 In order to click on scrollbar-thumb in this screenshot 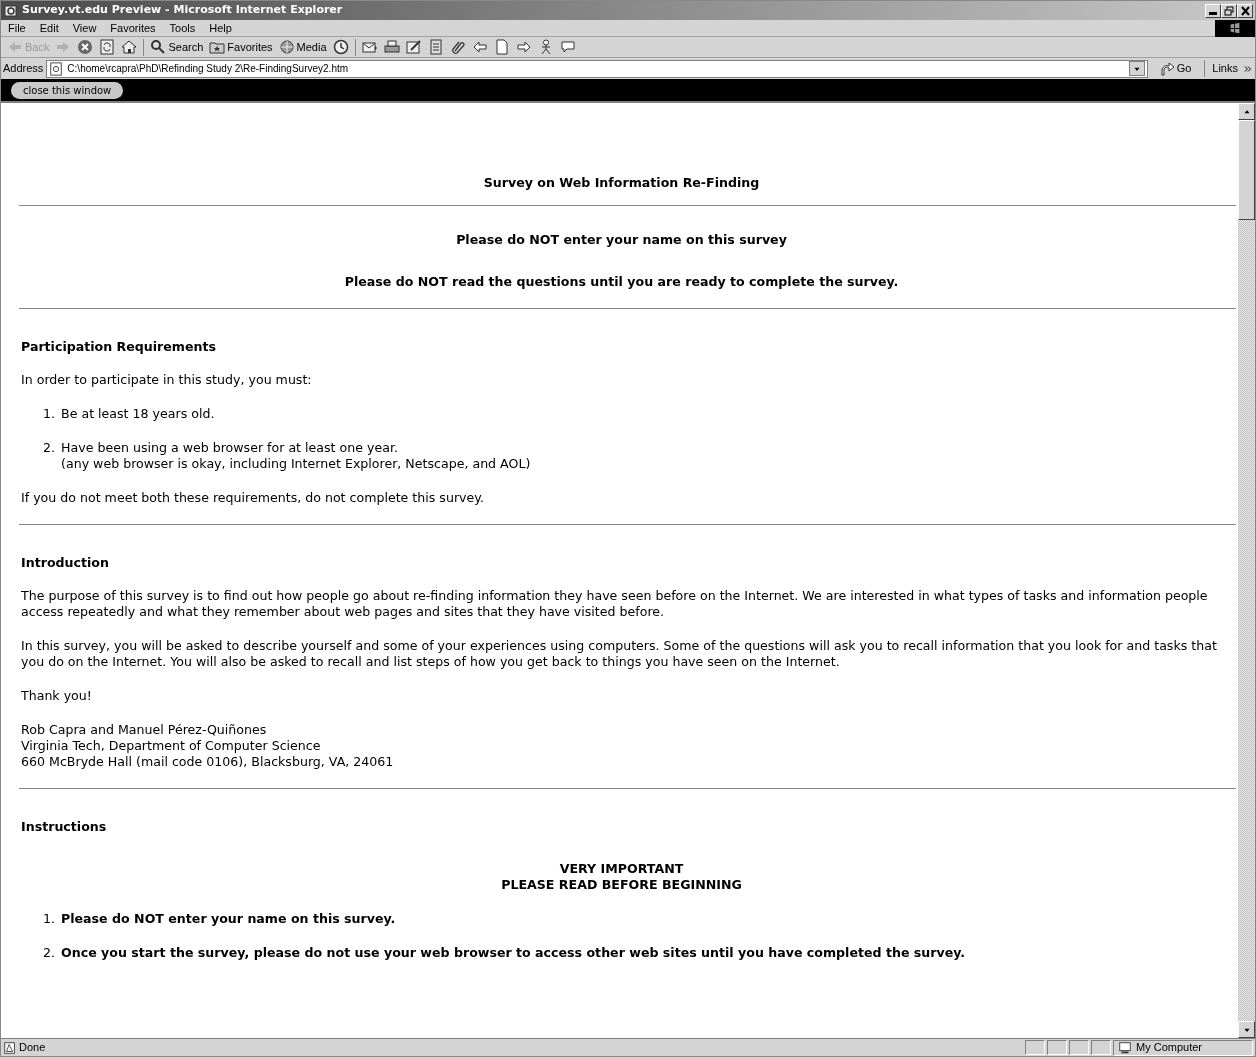, I will do `click(1246, 170)`.